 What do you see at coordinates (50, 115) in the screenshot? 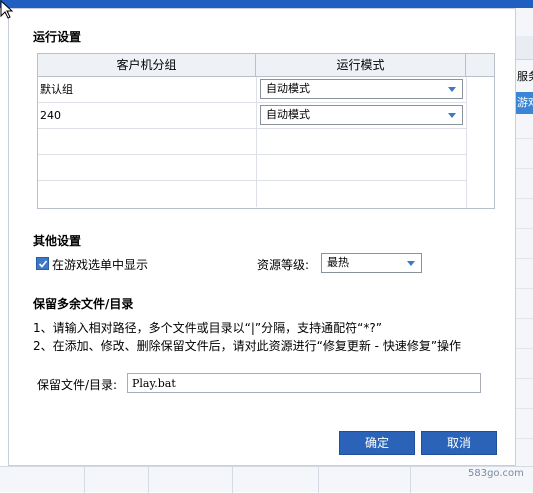
I see `row-group-name: 240` at bounding box center [50, 115].